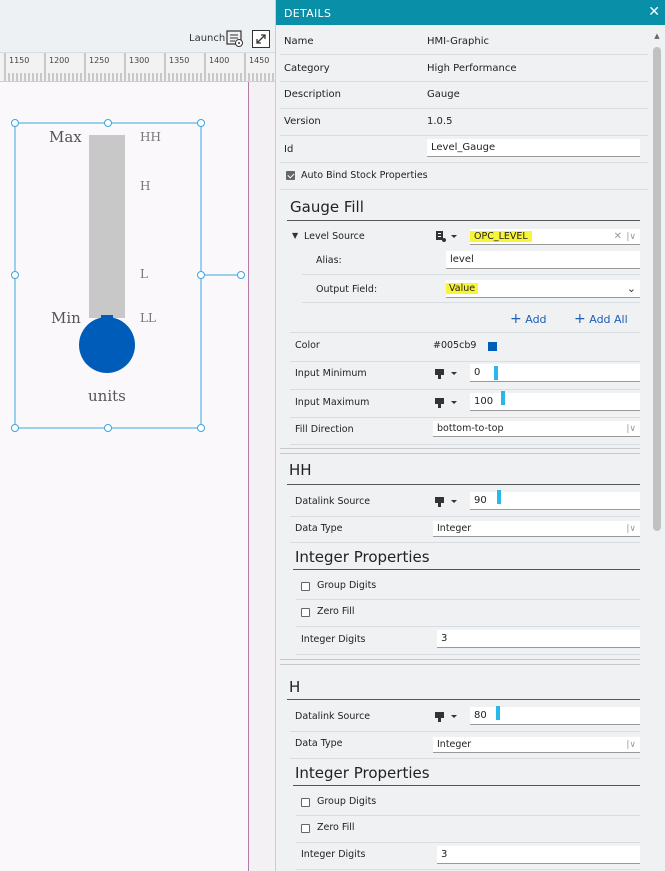  I want to click on plus-icon: +, so click(580, 319).